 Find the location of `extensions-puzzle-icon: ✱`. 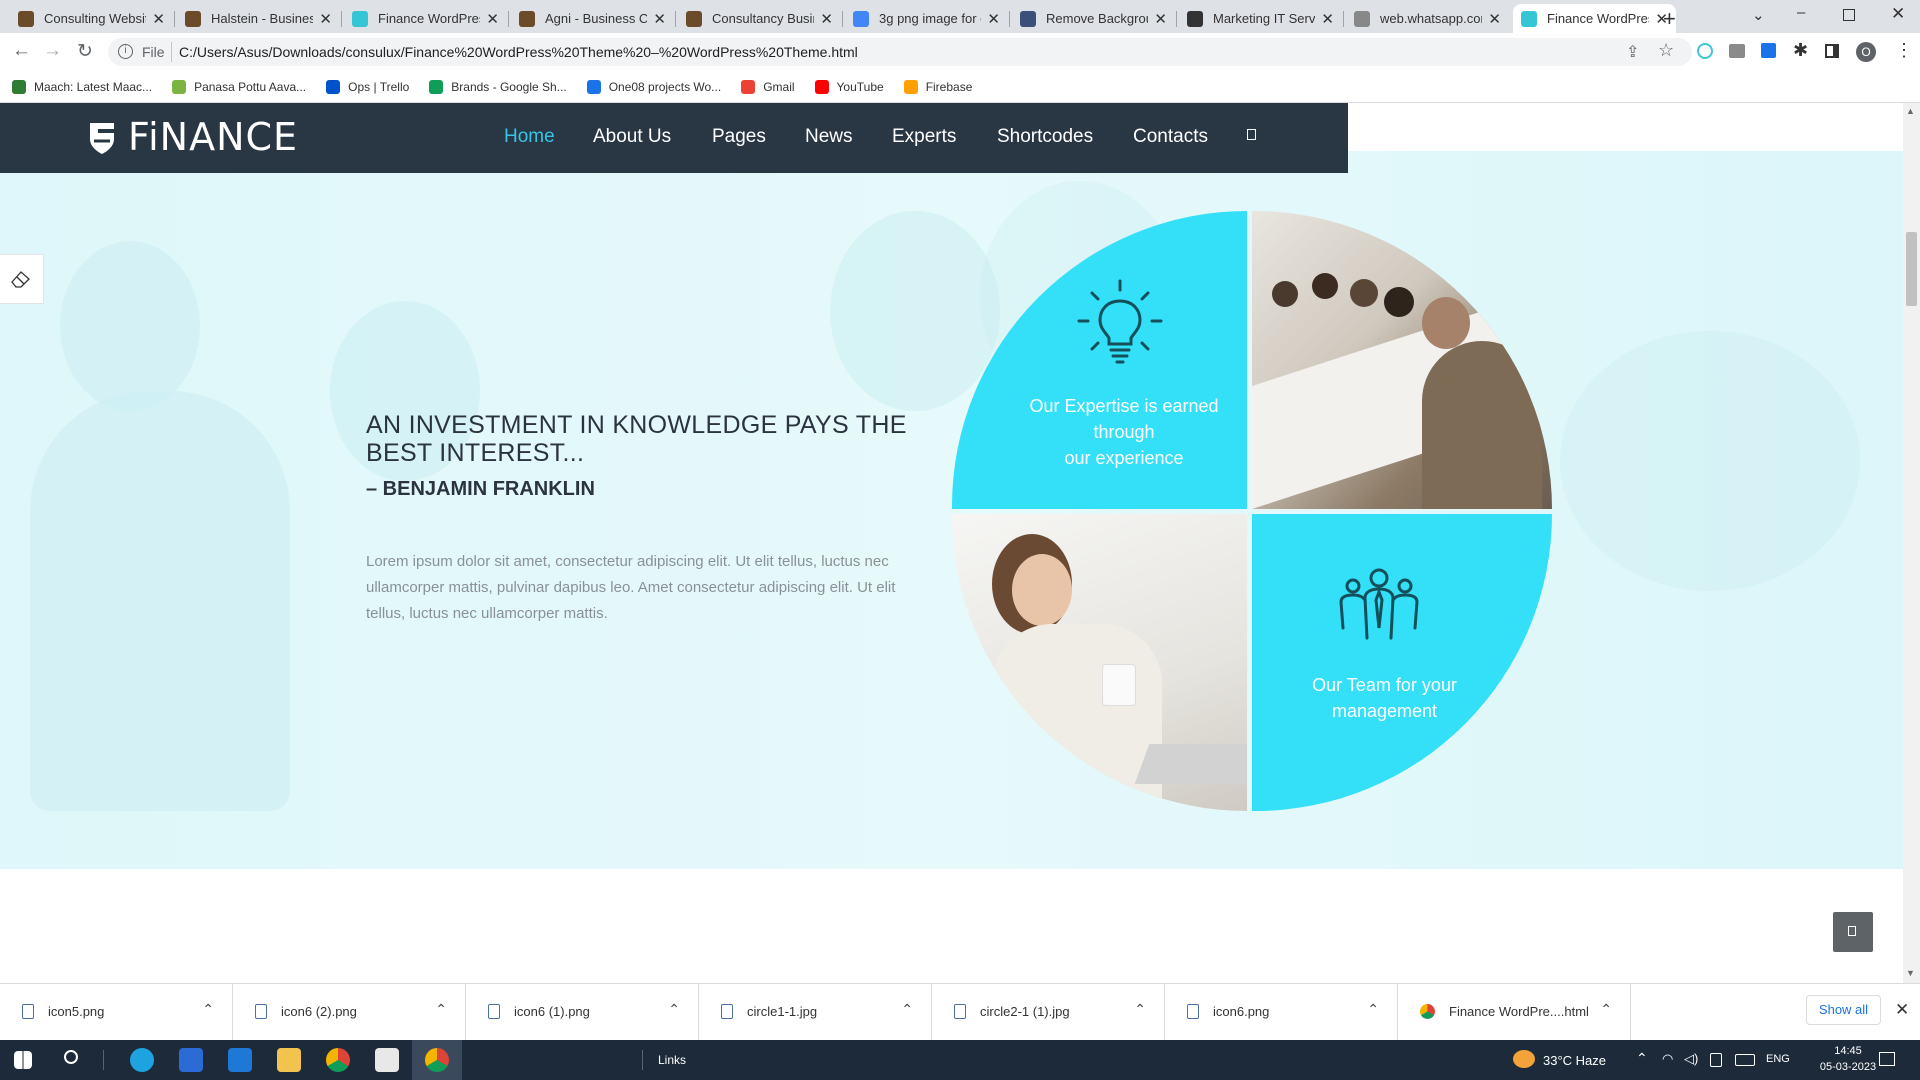

extensions-puzzle-icon: ✱ is located at coordinates (1800, 50).